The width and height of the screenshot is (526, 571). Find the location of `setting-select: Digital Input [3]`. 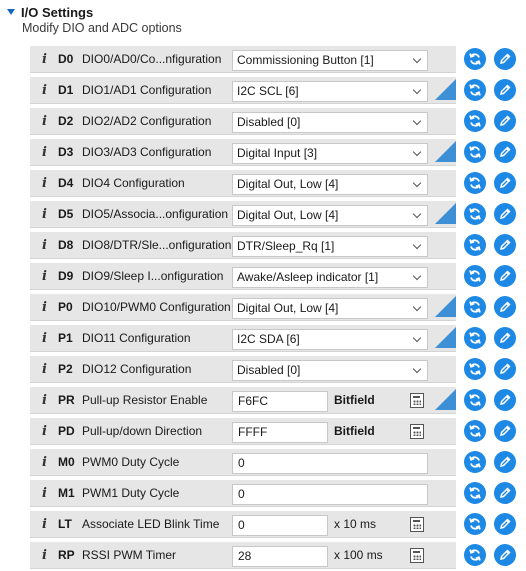

setting-select: Digital Input [3] is located at coordinates (330, 153).